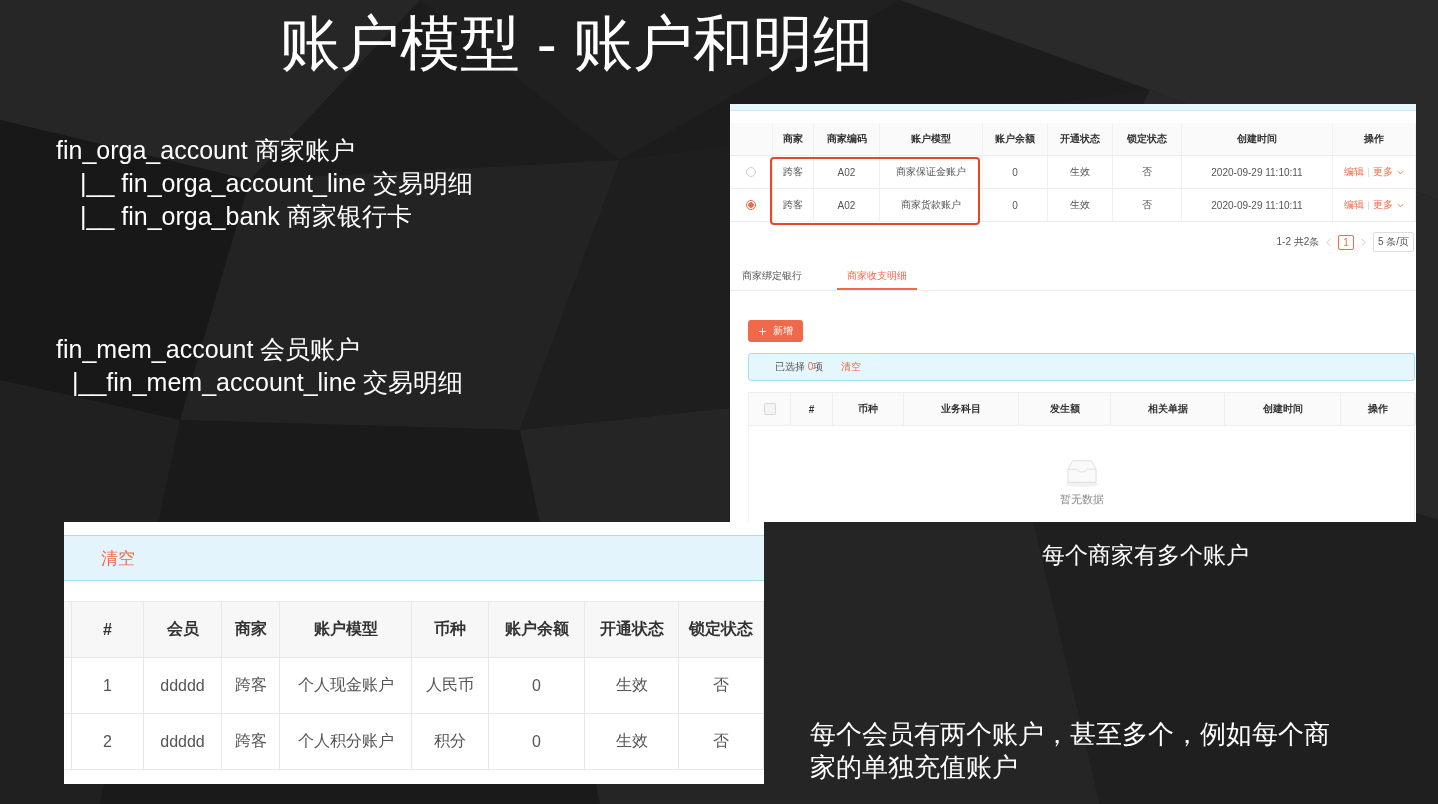 The height and width of the screenshot is (804, 1438). I want to click on table-cell: 个人现金账户, so click(346, 685).